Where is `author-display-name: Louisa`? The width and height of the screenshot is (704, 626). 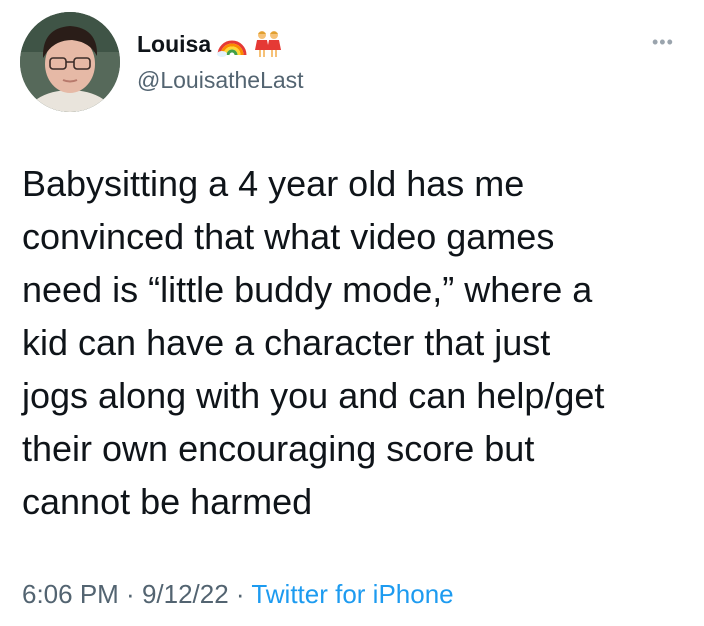
author-display-name: Louisa is located at coordinates (174, 44).